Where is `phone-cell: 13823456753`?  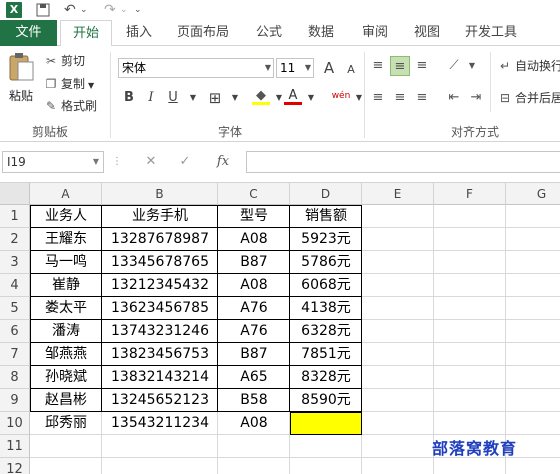
phone-cell: 13823456753 is located at coordinates (160, 354).